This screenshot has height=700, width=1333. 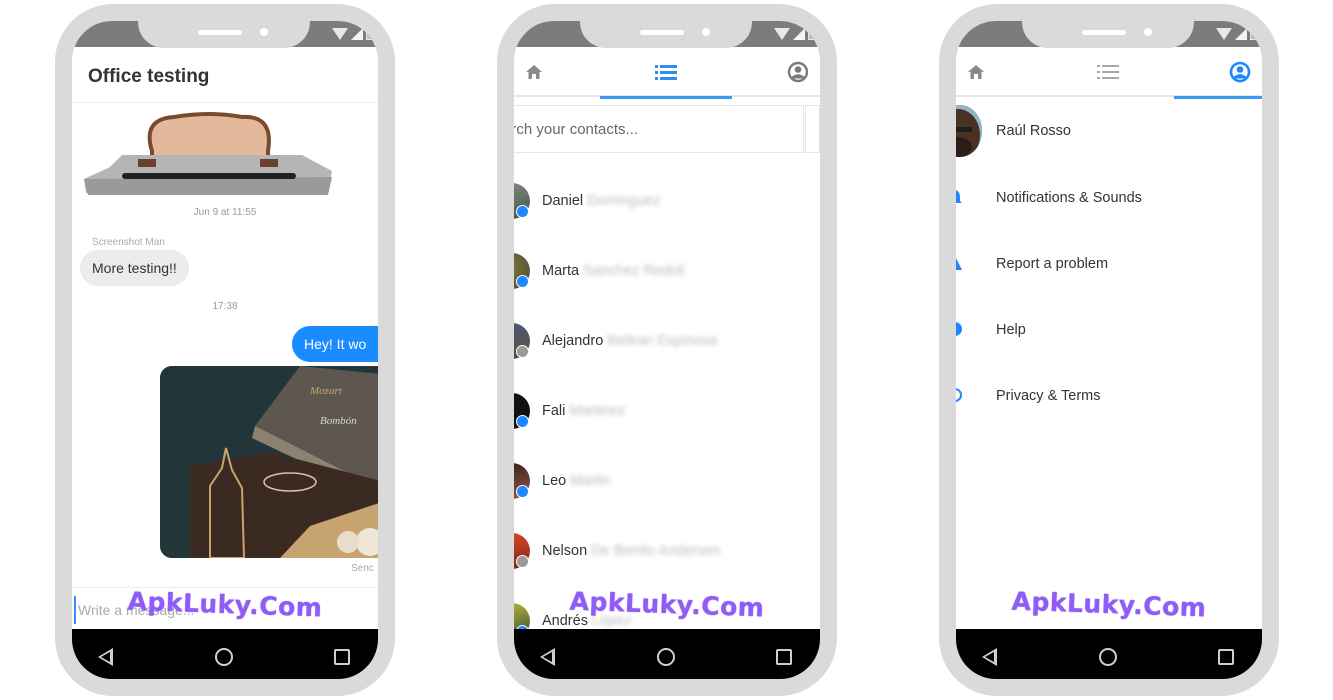 I want to click on profile-avatar, so click(x=969, y=131).